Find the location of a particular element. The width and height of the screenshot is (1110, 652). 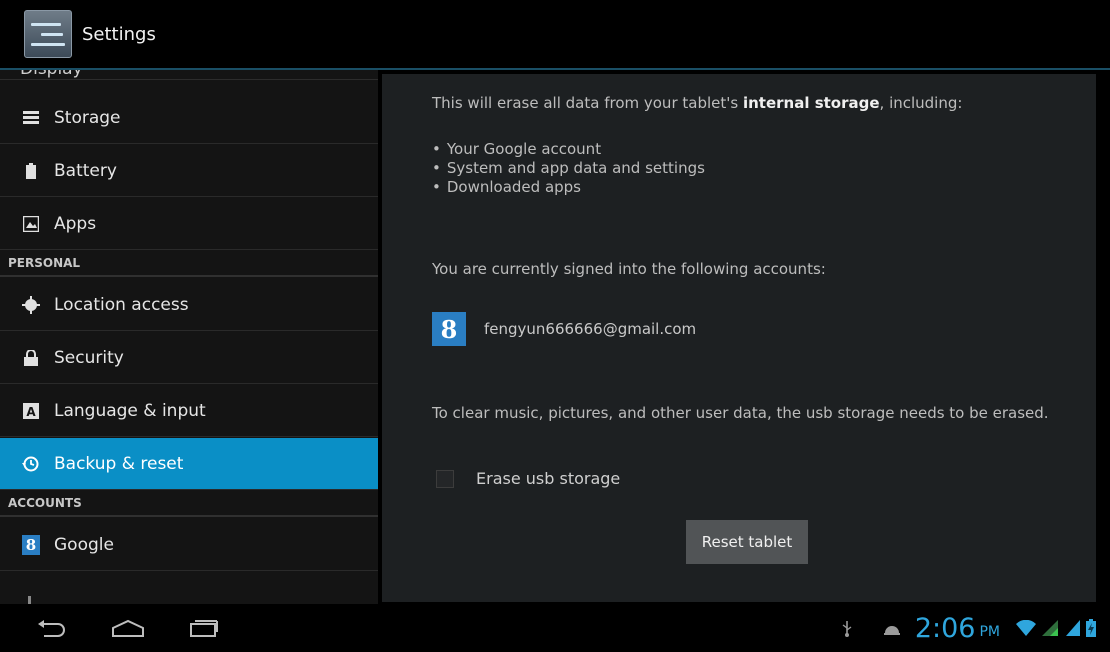

google-mark: 8 is located at coordinates (31, 544).